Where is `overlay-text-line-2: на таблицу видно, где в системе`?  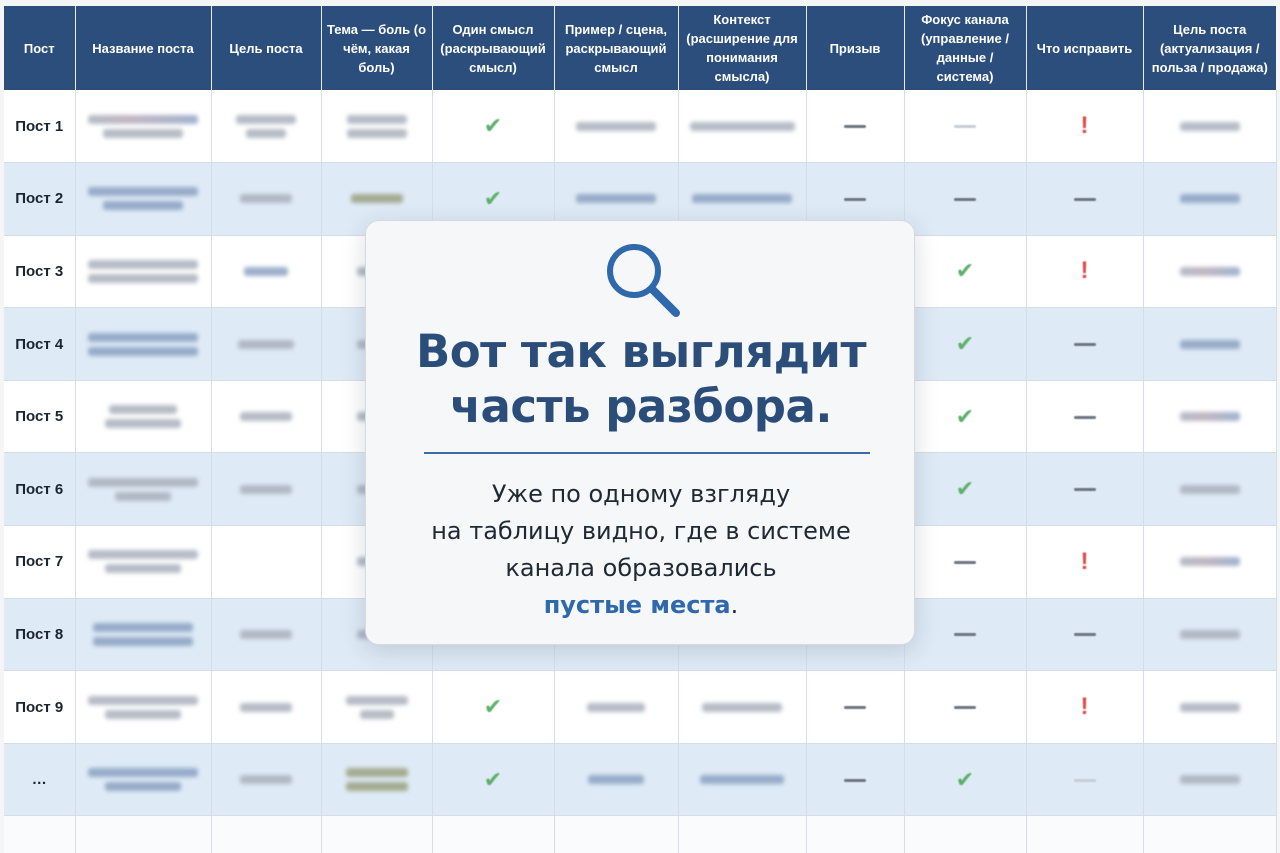 overlay-text-line-2: на таблицу видно, где в системе is located at coordinates (641, 531).